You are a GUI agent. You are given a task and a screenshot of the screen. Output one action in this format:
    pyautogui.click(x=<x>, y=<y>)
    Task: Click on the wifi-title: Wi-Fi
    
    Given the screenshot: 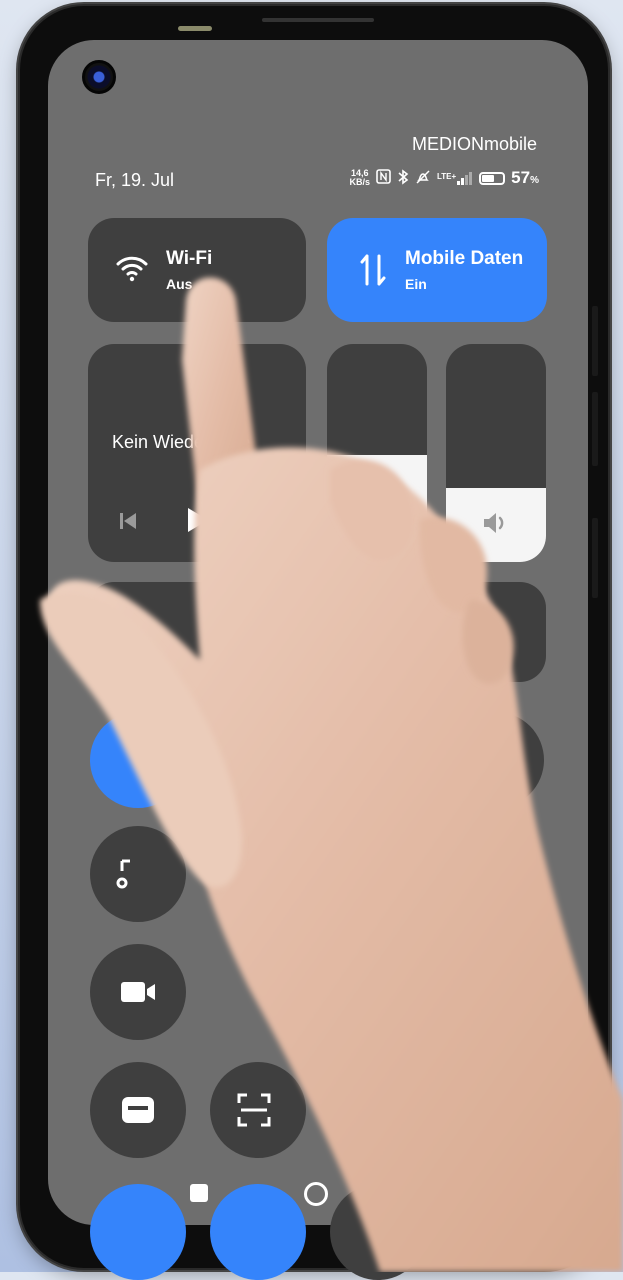 What is the action you would take?
    pyautogui.click(x=189, y=258)
    